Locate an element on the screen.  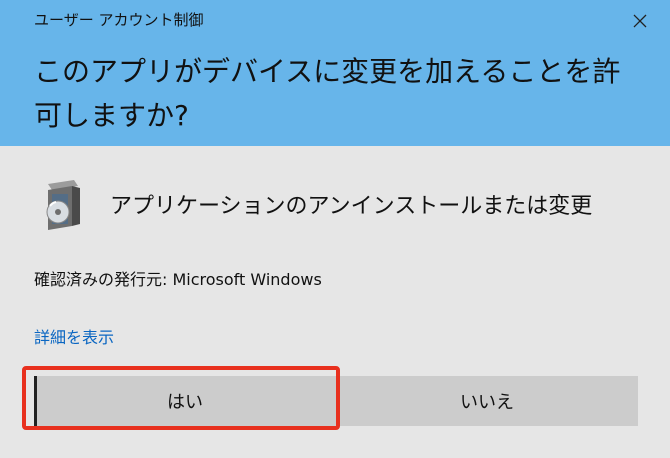
close-button is located at coordinates (640, 21).